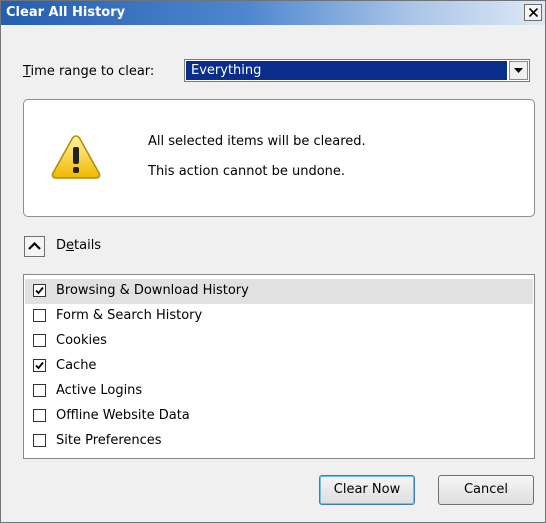 The image size is (546, 523). Describe the element at coordinates (66, 12) in the screenshot. I see `window-title: Clear All History` at that location.